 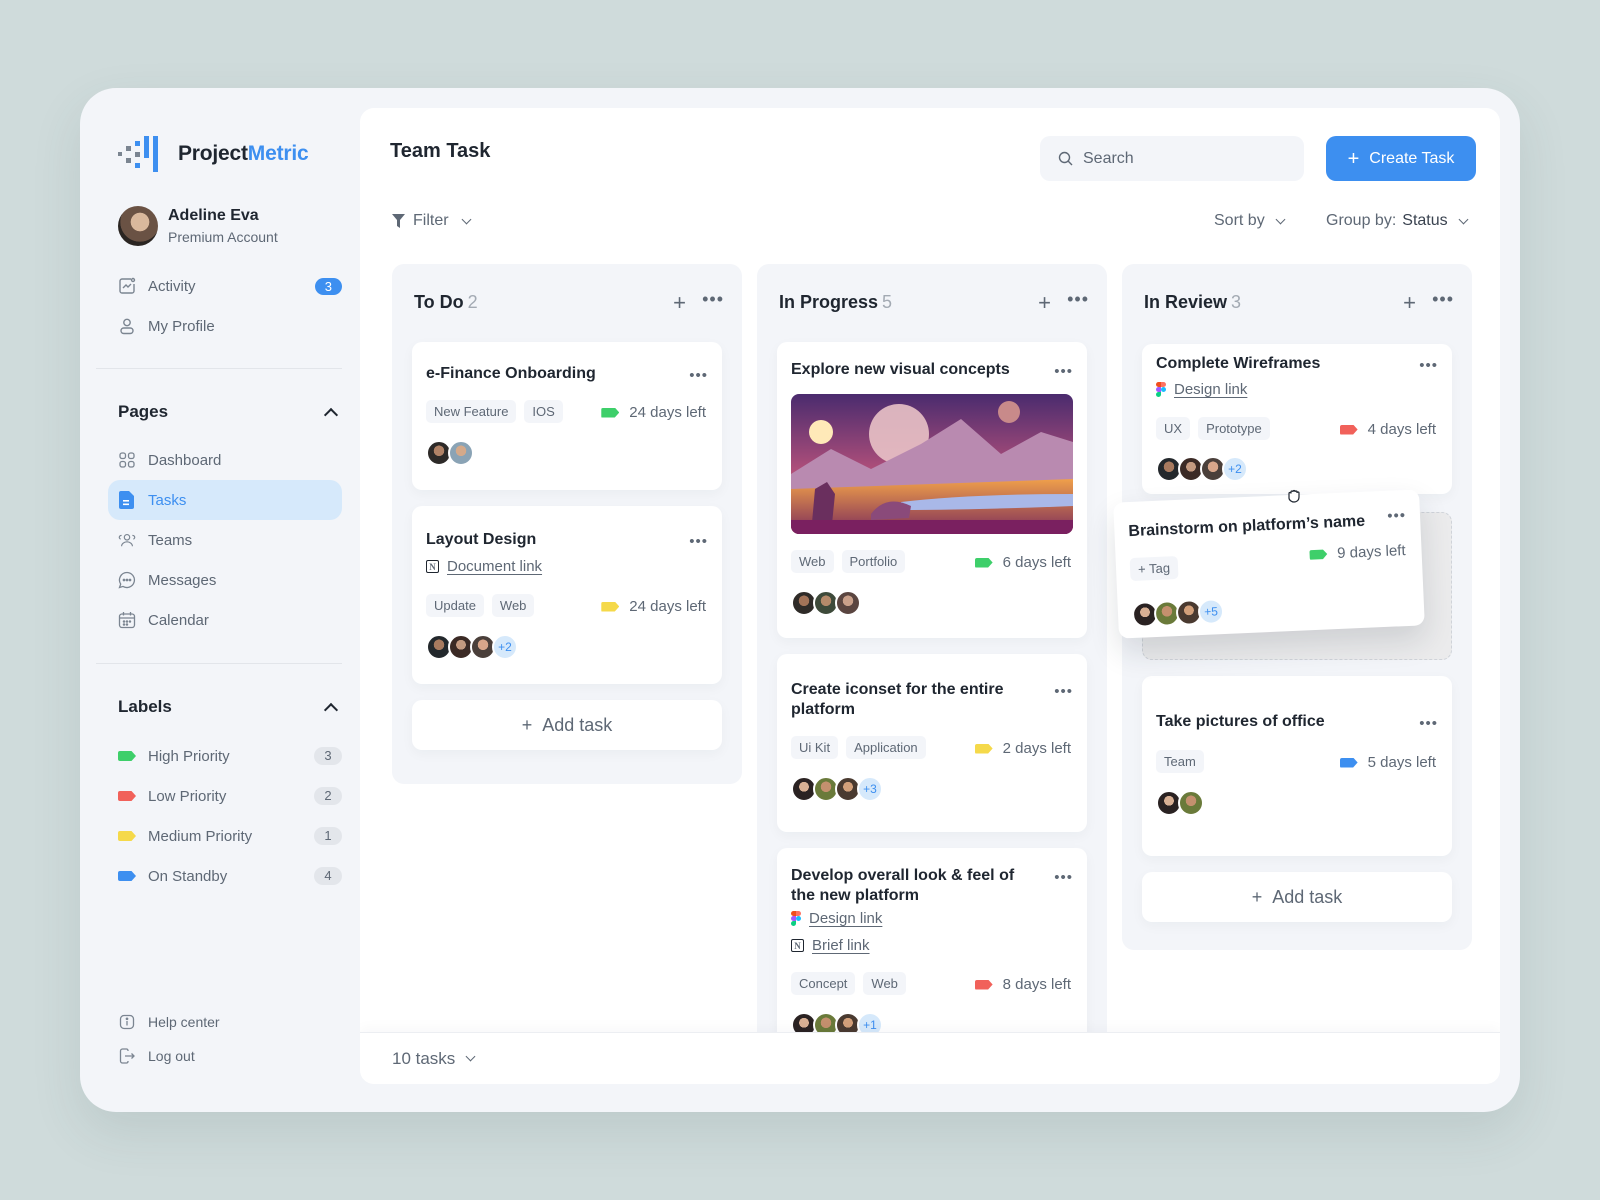 What do you see at coordinates (932, 464) in the screenshot?
I see `card-cover-image` at bounding box center [932, 464].